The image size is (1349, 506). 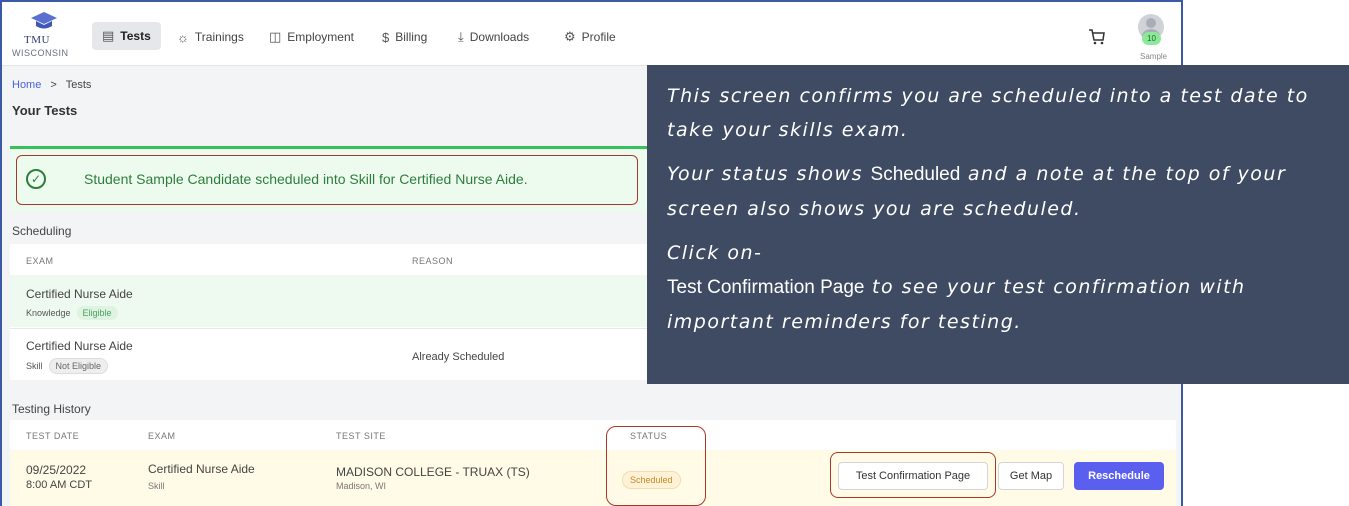 What do you see at coordinates (1154, 56) in the screenshot?
I see `avatar-name: Sample` at bounding box center [1154, 56].